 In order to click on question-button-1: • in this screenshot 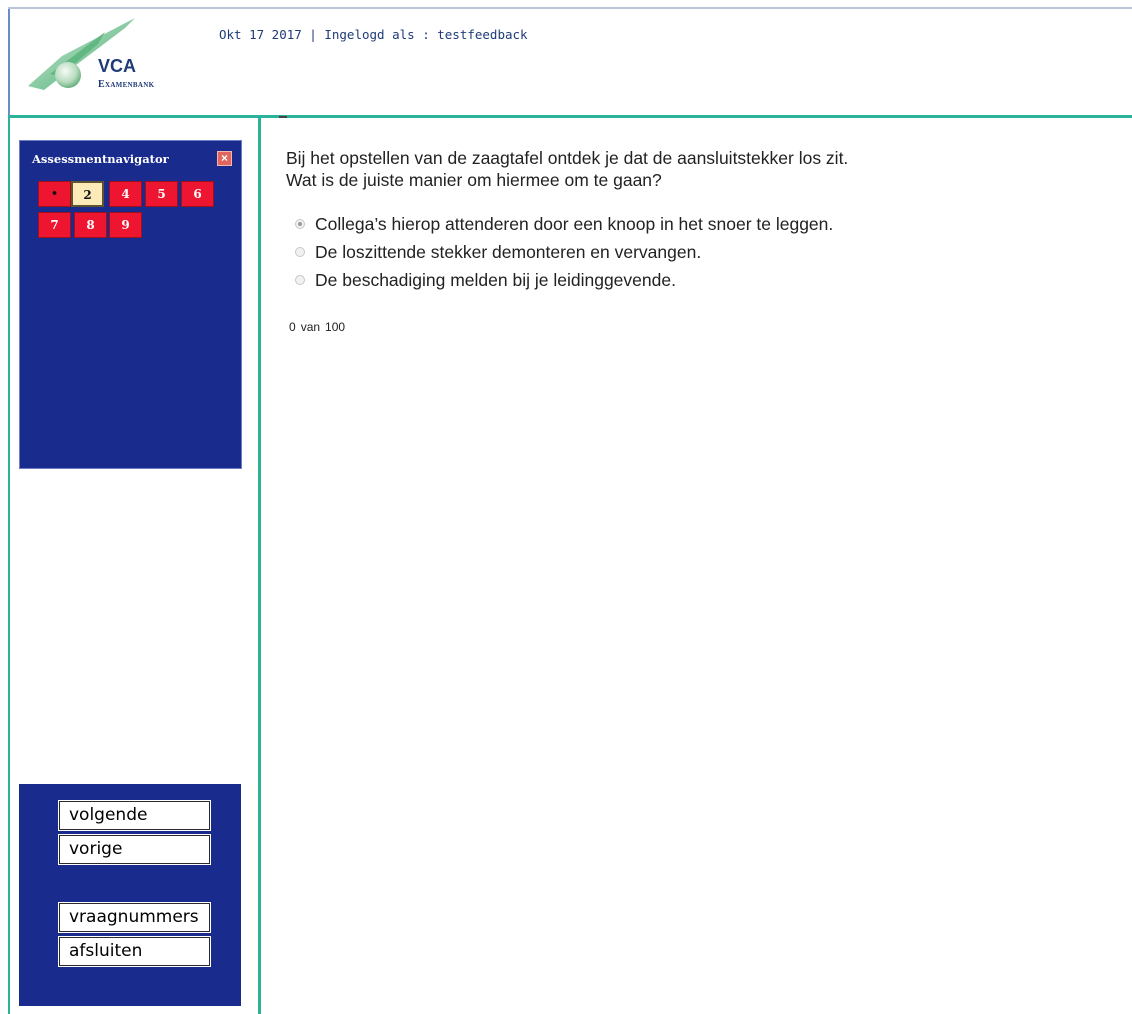, I will do `click(54, 194)`.